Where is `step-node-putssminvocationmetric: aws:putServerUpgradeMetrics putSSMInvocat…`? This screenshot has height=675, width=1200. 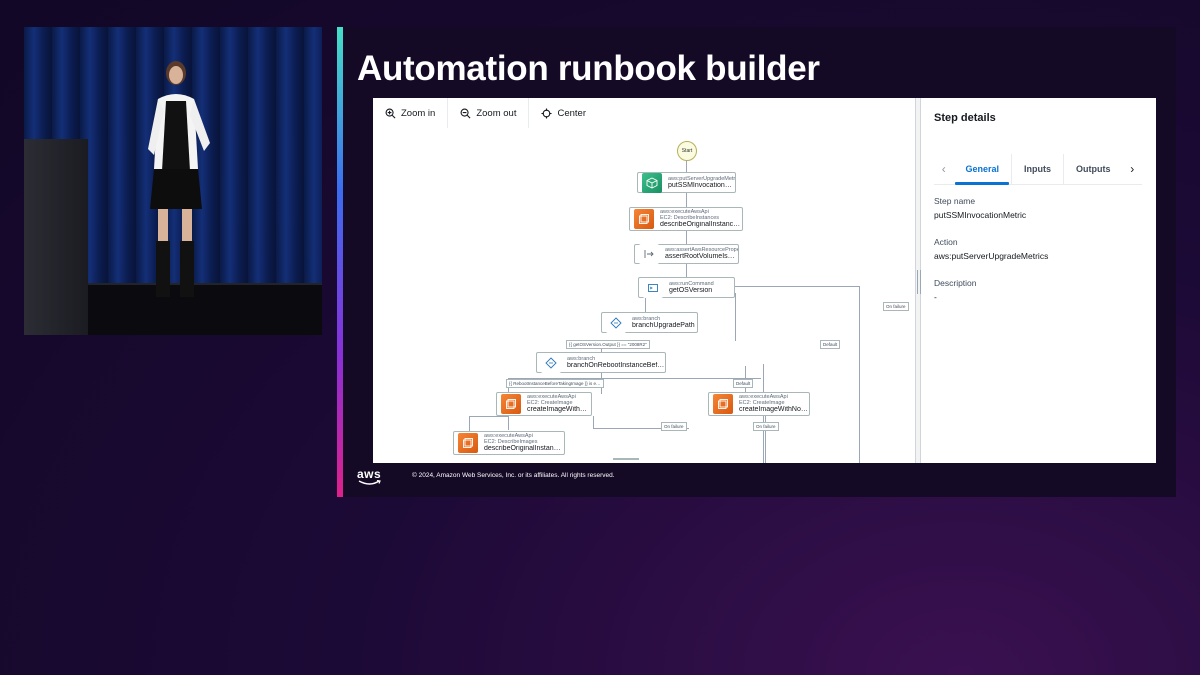 step-node-putssminvocationmetric: aws:putServerUpgradeMetrics putSSMInvocat… is located at coordinates (686, 182).